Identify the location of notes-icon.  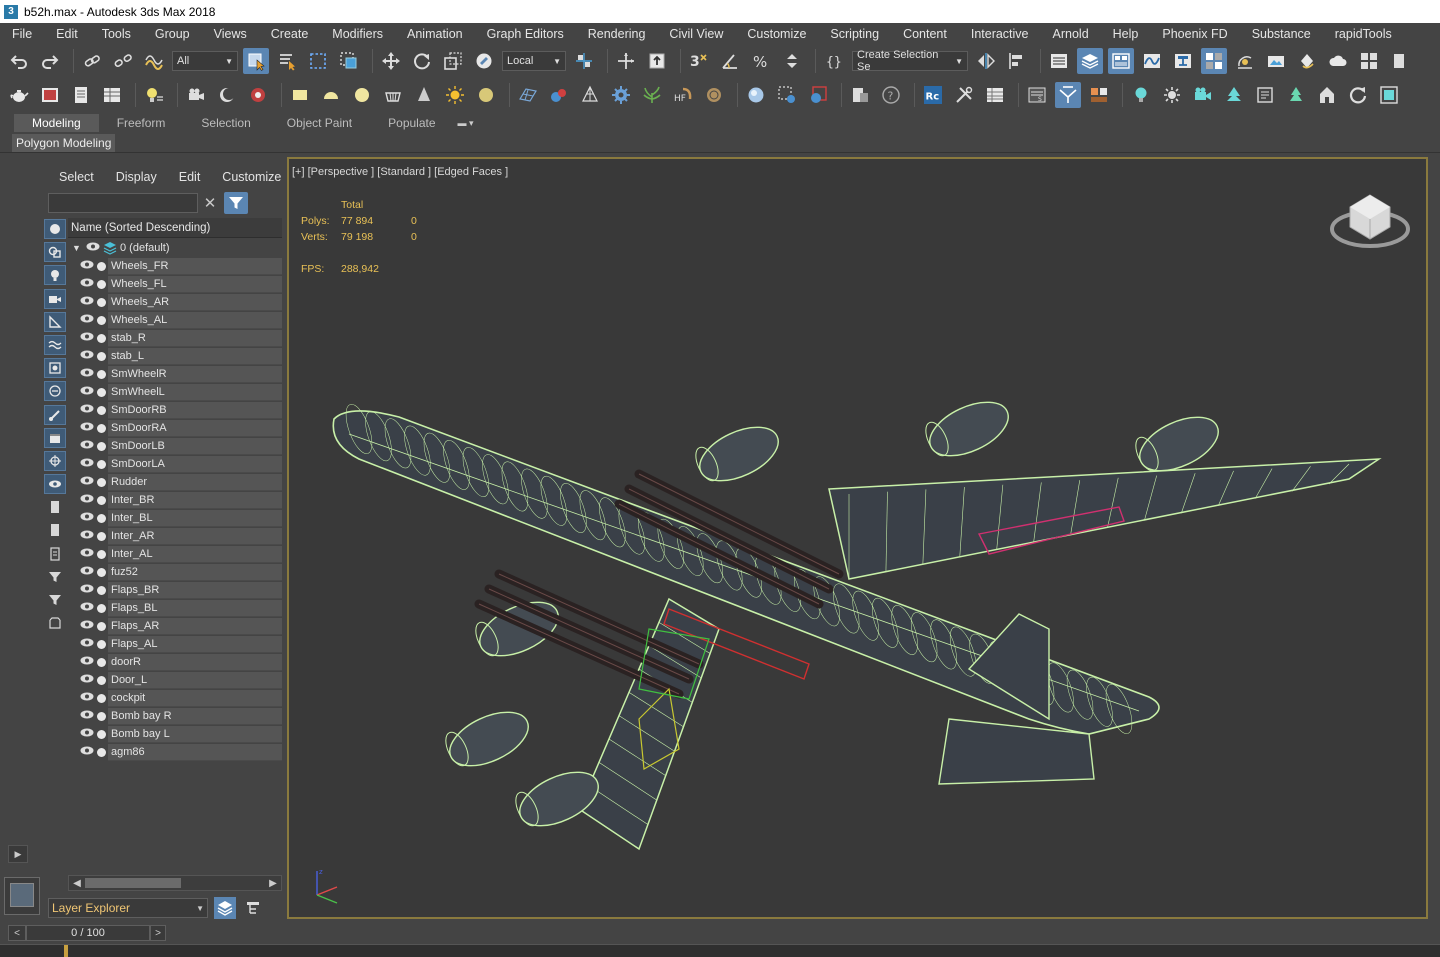
(81, 95).